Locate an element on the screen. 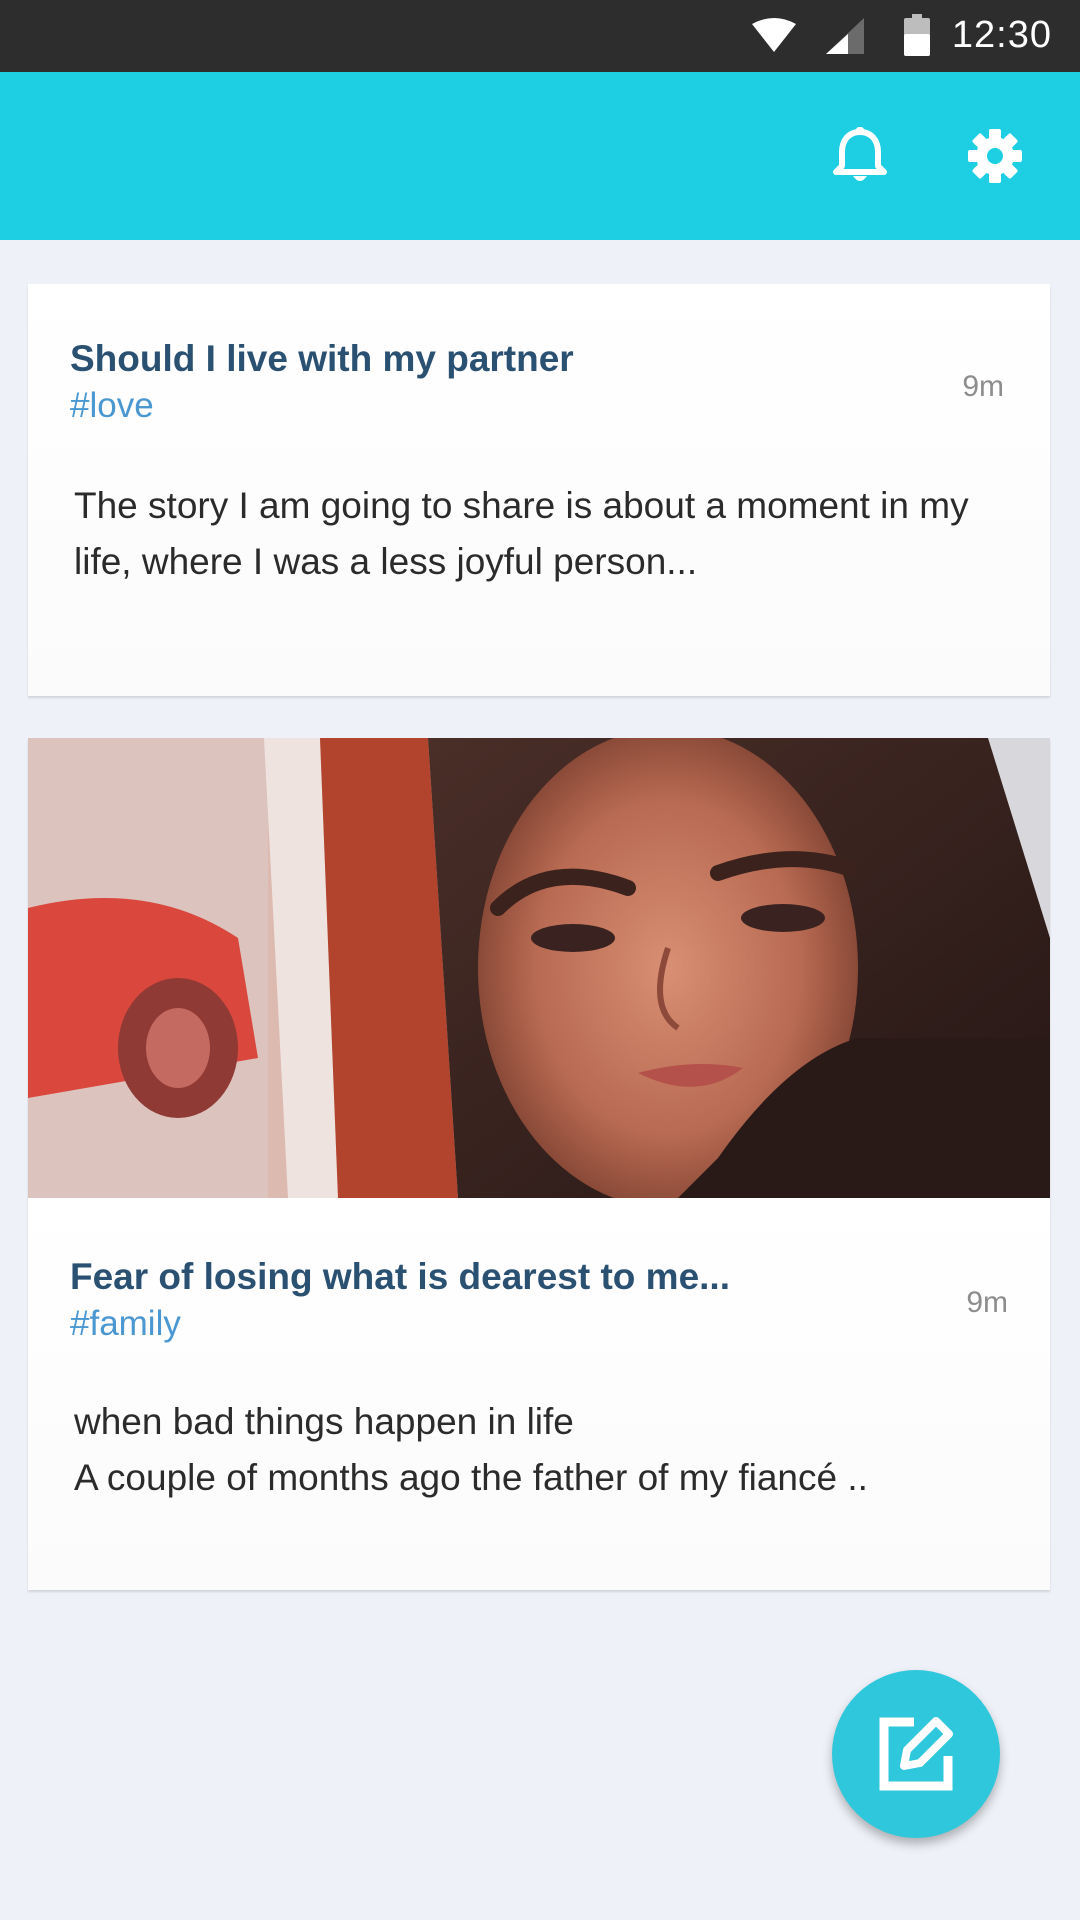 The width and height of the screenshot is (1080, 1920). post-tag: #love is located at coordinates (112, 406).